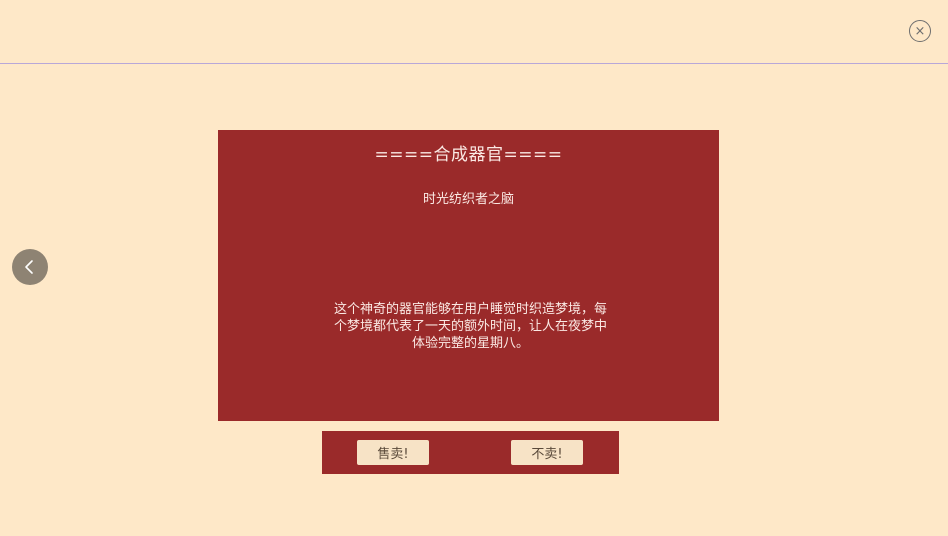 This screenshot has width=948, height=536. Describe the element at coordinates (470, 452) in the screenshot. I see `action-bar: 售卖! 不卖!` at that location.